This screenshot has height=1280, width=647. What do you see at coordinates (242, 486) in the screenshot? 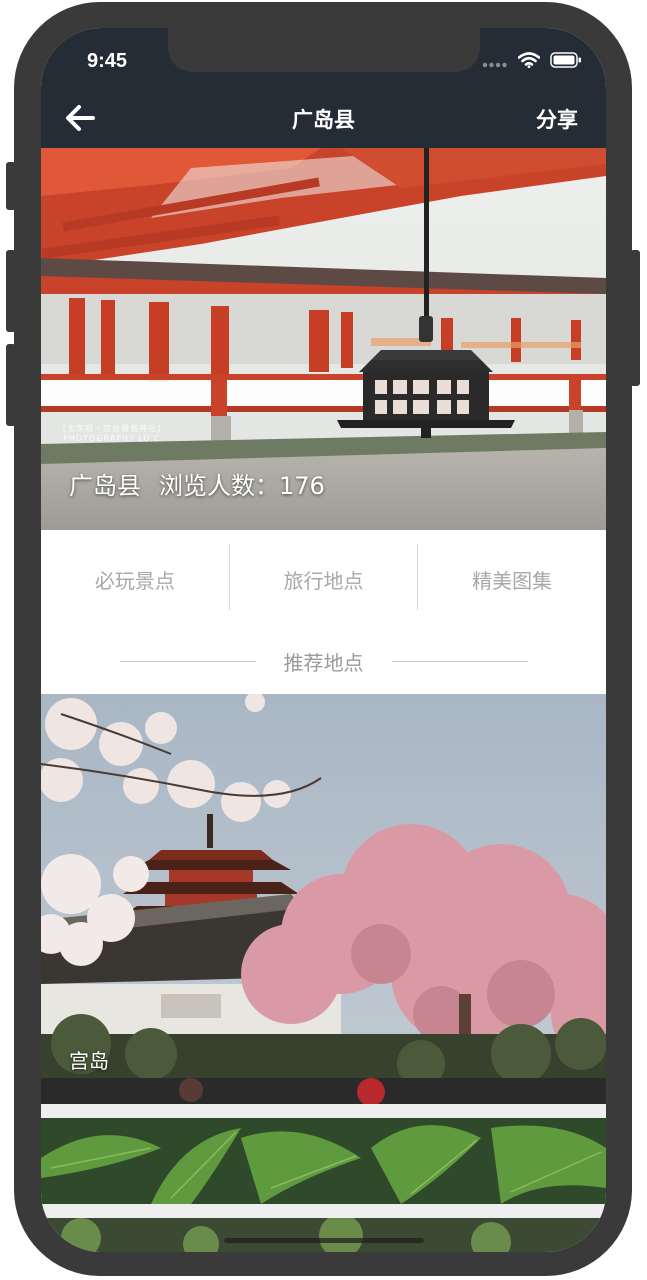
I see `hero-views: 浏览人数：176` at bounding box center [242, 486].